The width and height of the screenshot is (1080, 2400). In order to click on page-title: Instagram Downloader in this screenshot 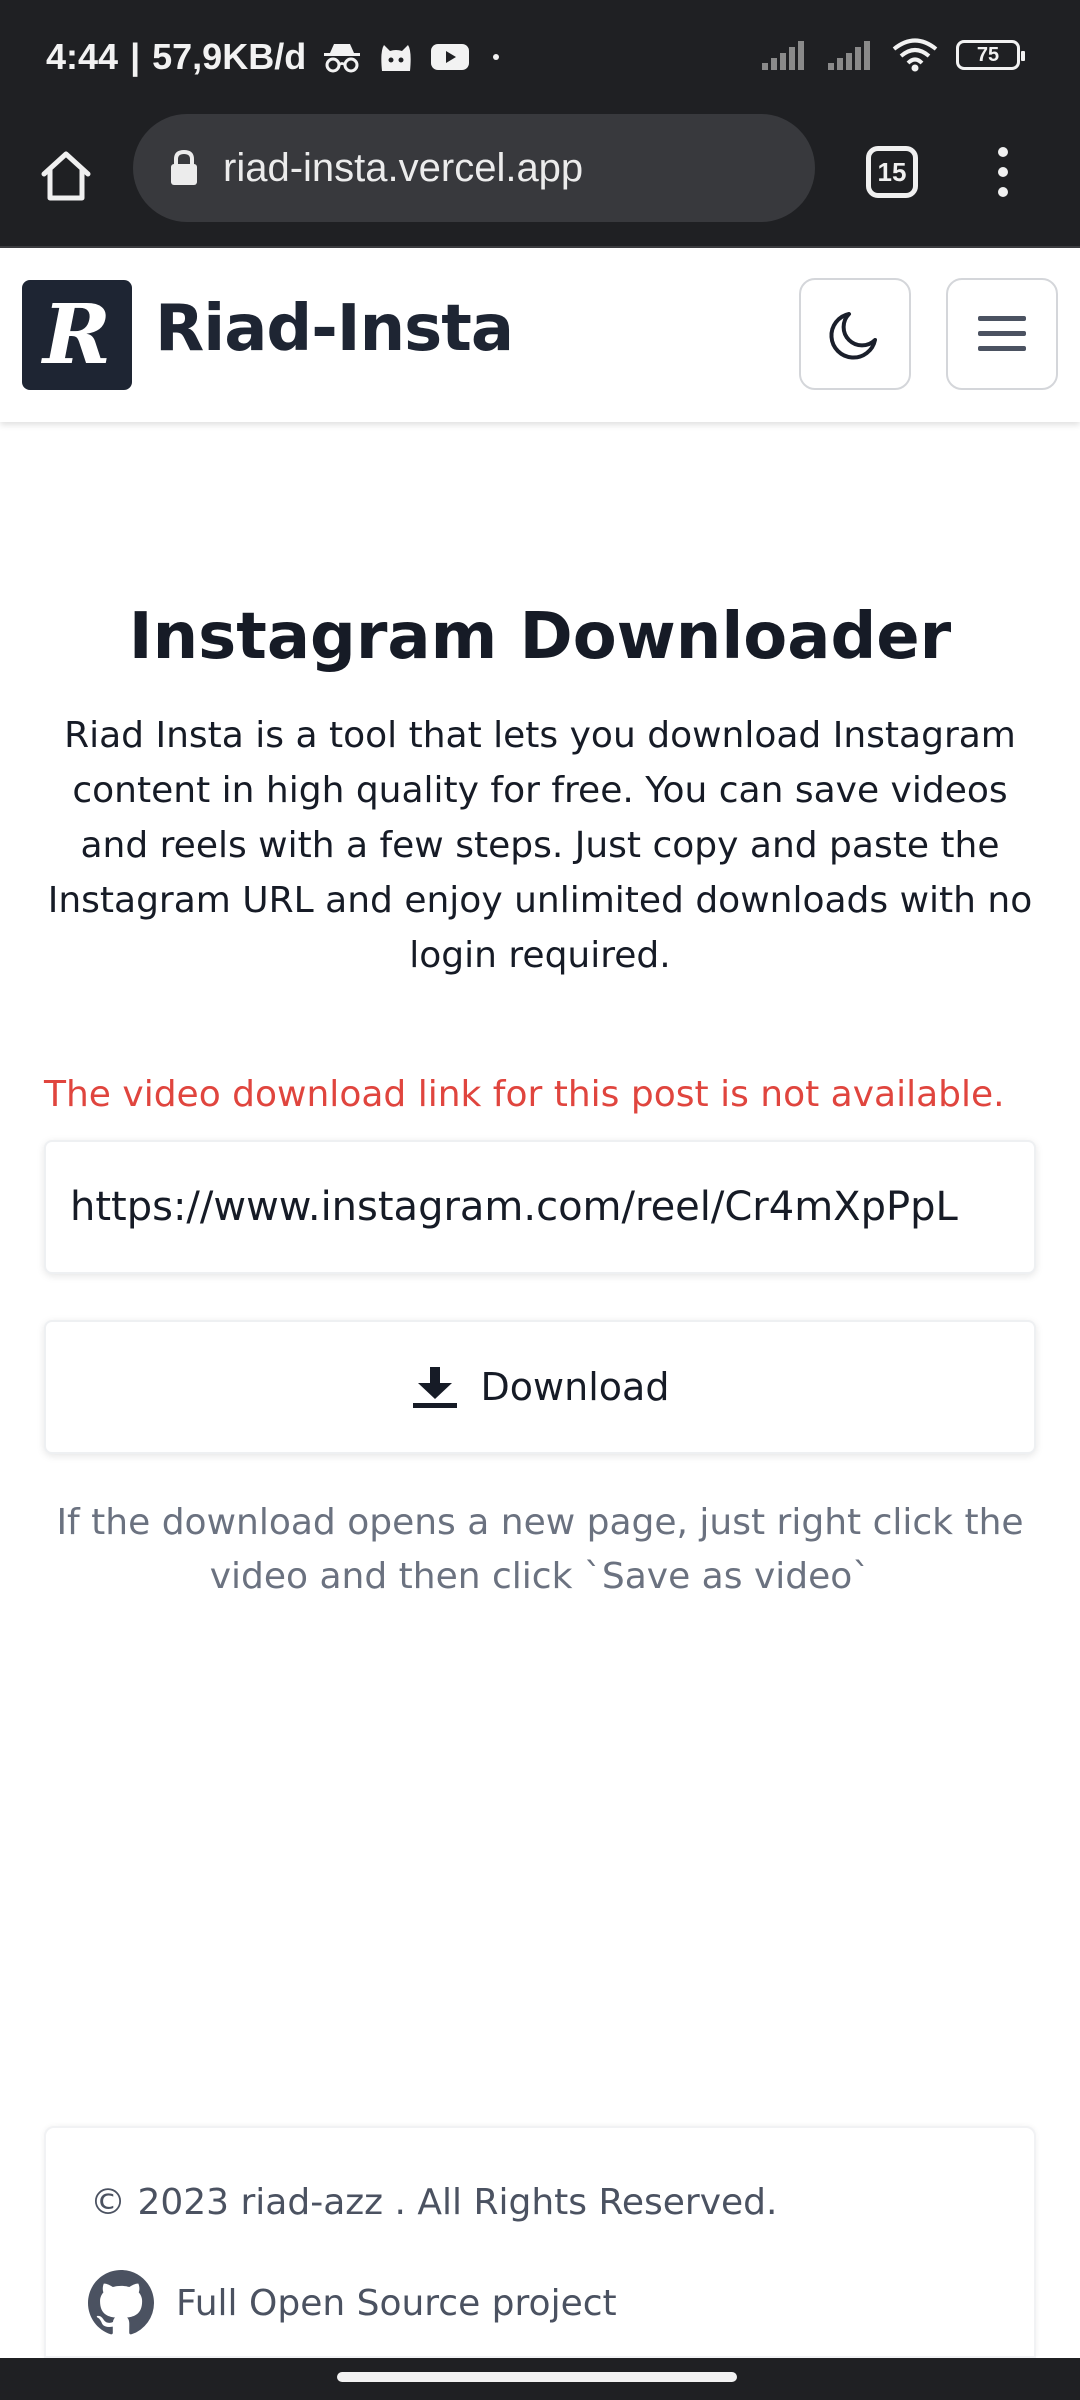, I will do `click(540, 637)`.